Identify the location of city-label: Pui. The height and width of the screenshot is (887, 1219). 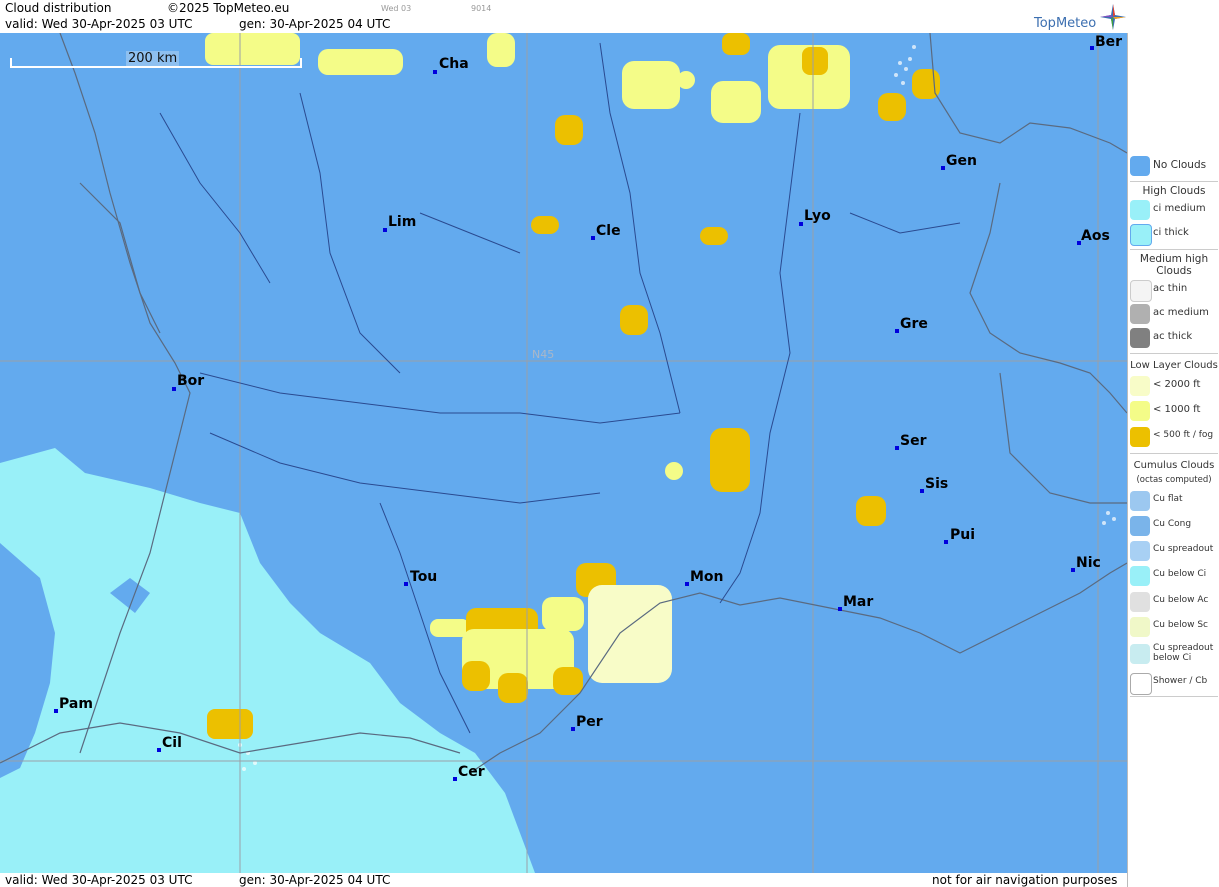
(963, 535).